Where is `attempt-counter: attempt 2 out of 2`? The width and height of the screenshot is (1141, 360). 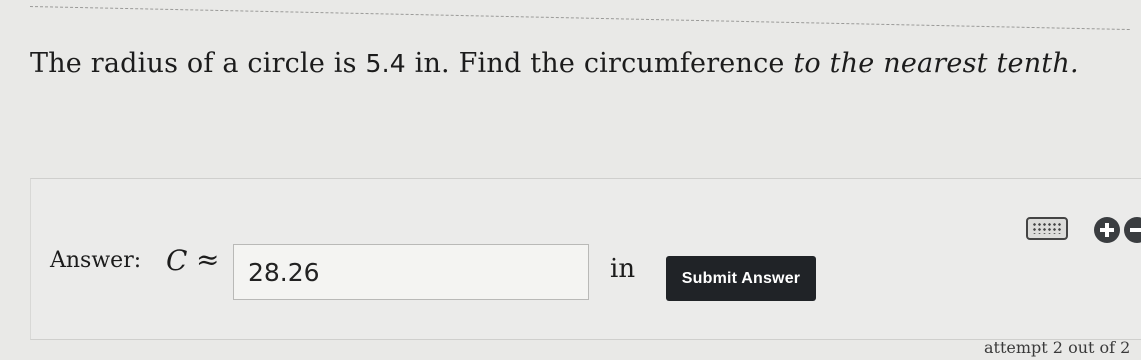 attempt-counter: attempt 2 out of 2 is located at coordinates (1057, 347).